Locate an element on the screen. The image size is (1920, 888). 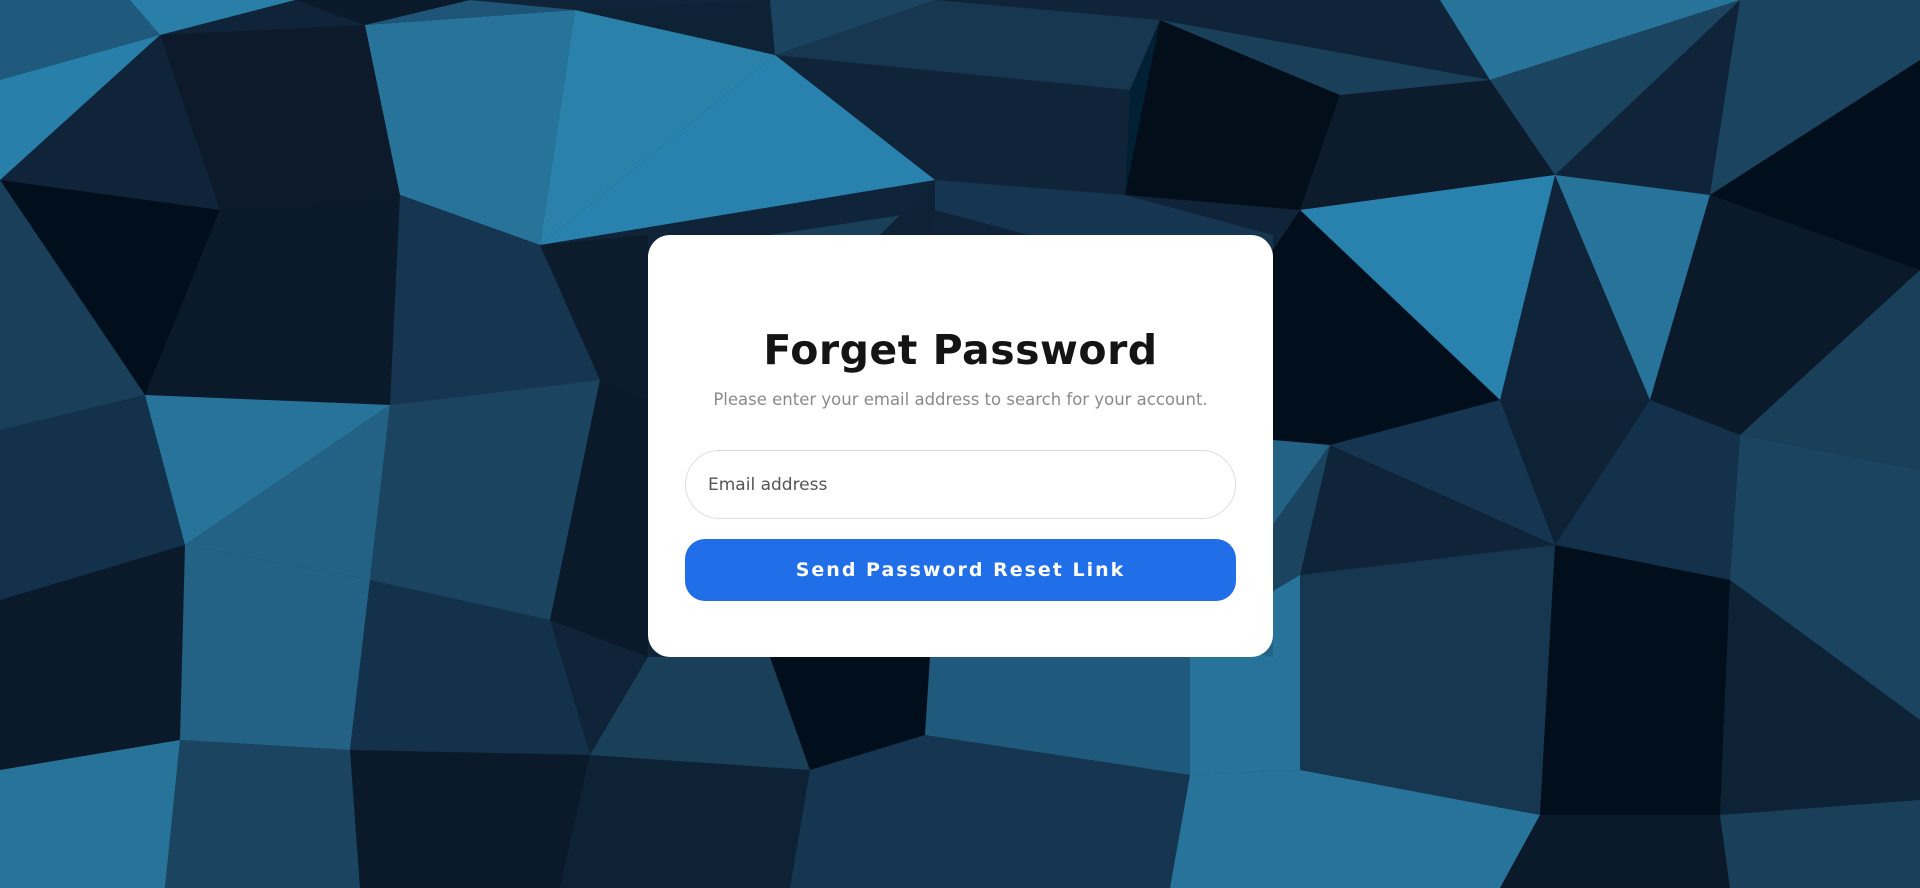
email-field is located at coordinates (960, 484).